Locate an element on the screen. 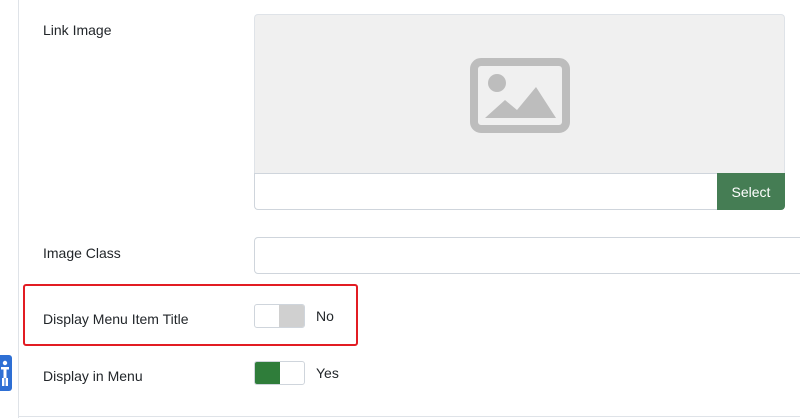  display-in-menu-state: Yes is located at coordinates (327, 373).